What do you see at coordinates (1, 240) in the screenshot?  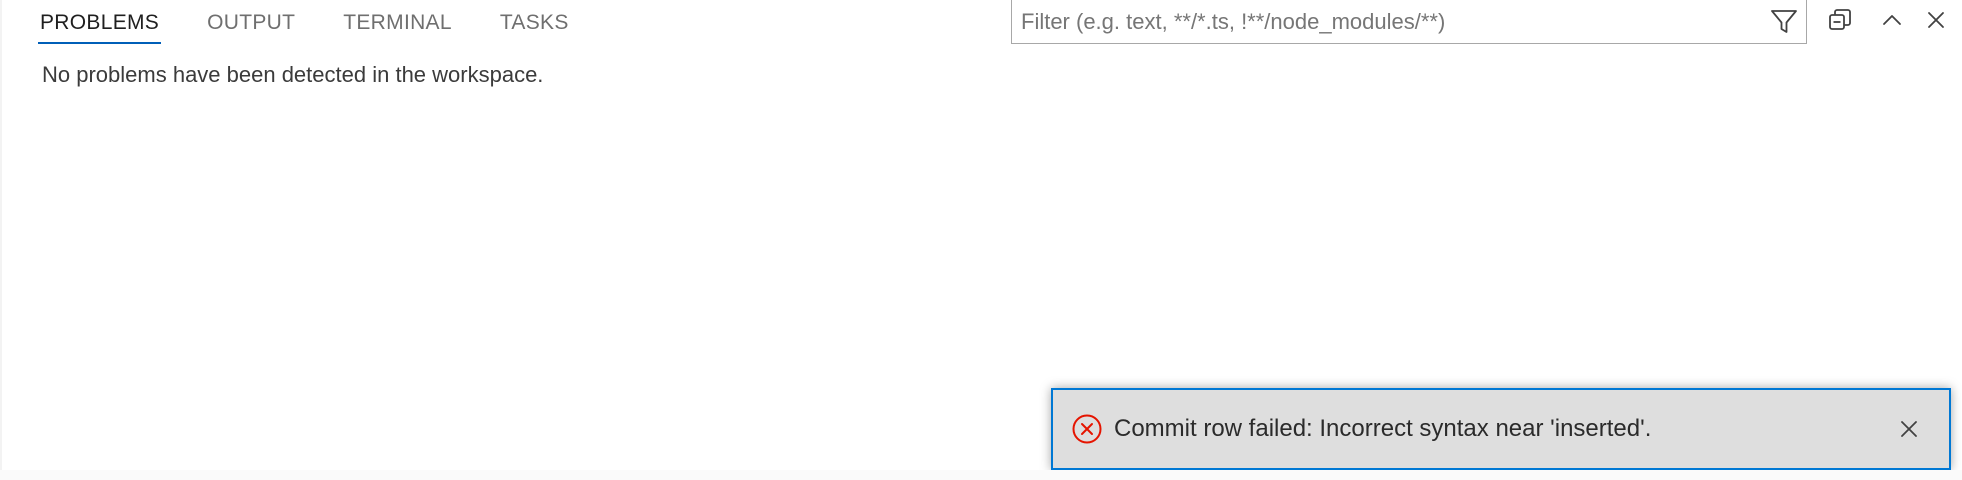 I see `panel-left-border` at bounding box center [1, 240].